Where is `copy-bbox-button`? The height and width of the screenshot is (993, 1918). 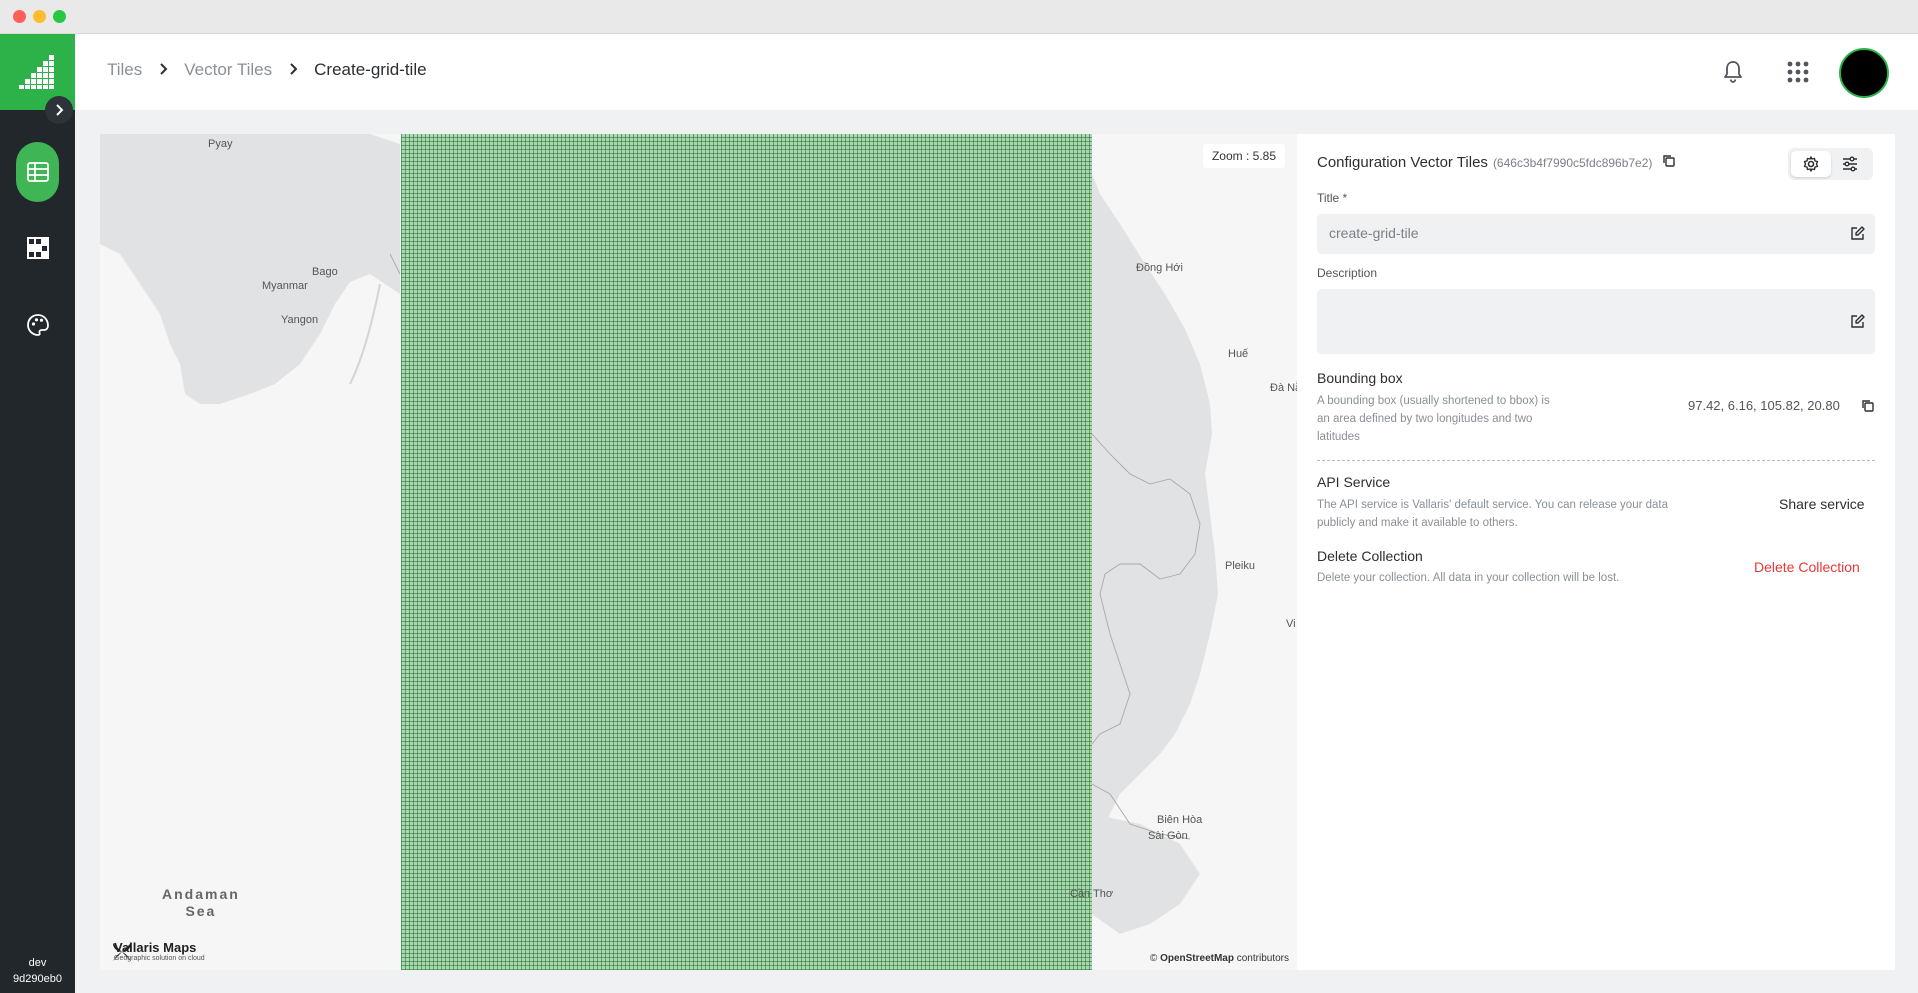
copy-bbox-button is located at coordinates (1867, 408).